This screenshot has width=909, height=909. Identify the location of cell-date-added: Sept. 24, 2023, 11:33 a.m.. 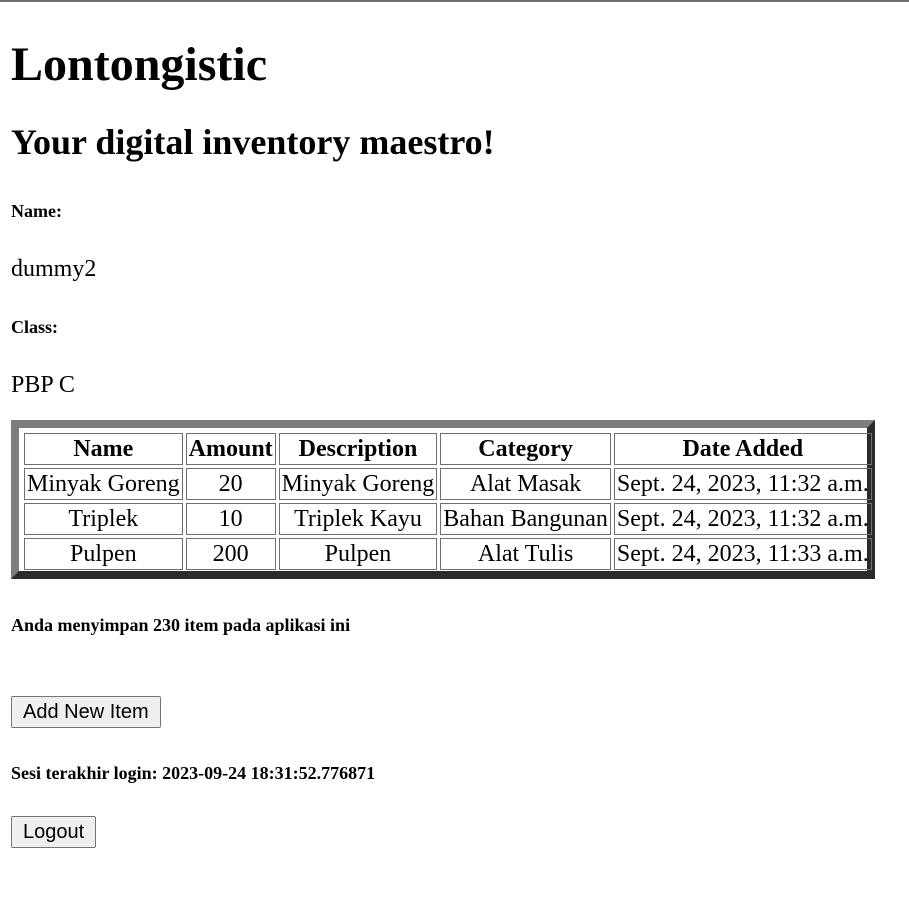
(742, 554).